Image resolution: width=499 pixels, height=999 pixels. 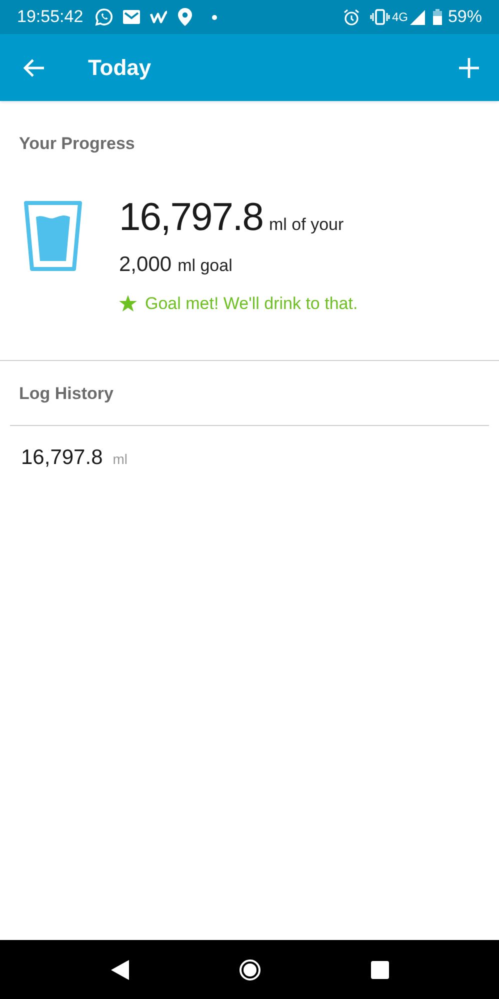 What do you see at coordinates (417, 17) in the screenshot?
I see `signal-icon` at bounding box center [417, 17].